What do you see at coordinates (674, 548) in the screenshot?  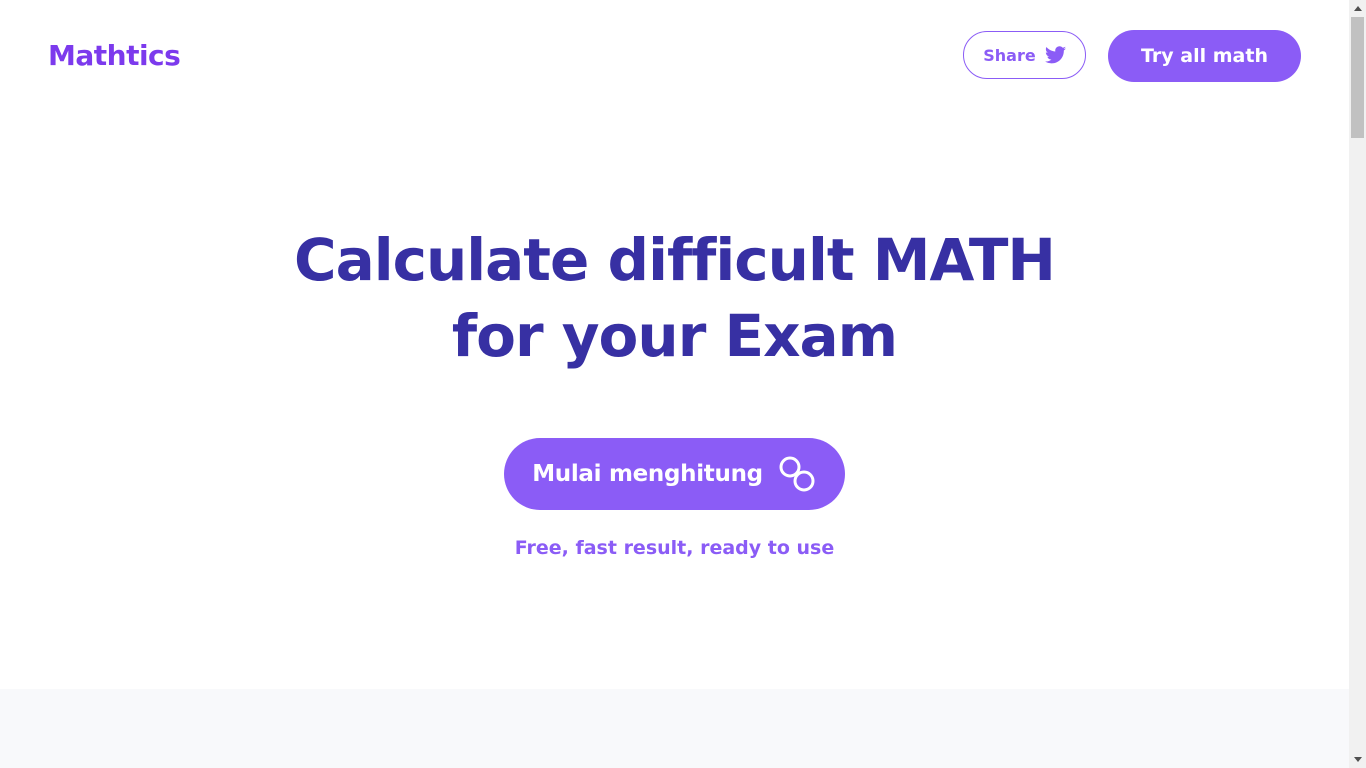 I see `hero-tagline: Free, fast result, ready to use` at bounding box center [674, 548].